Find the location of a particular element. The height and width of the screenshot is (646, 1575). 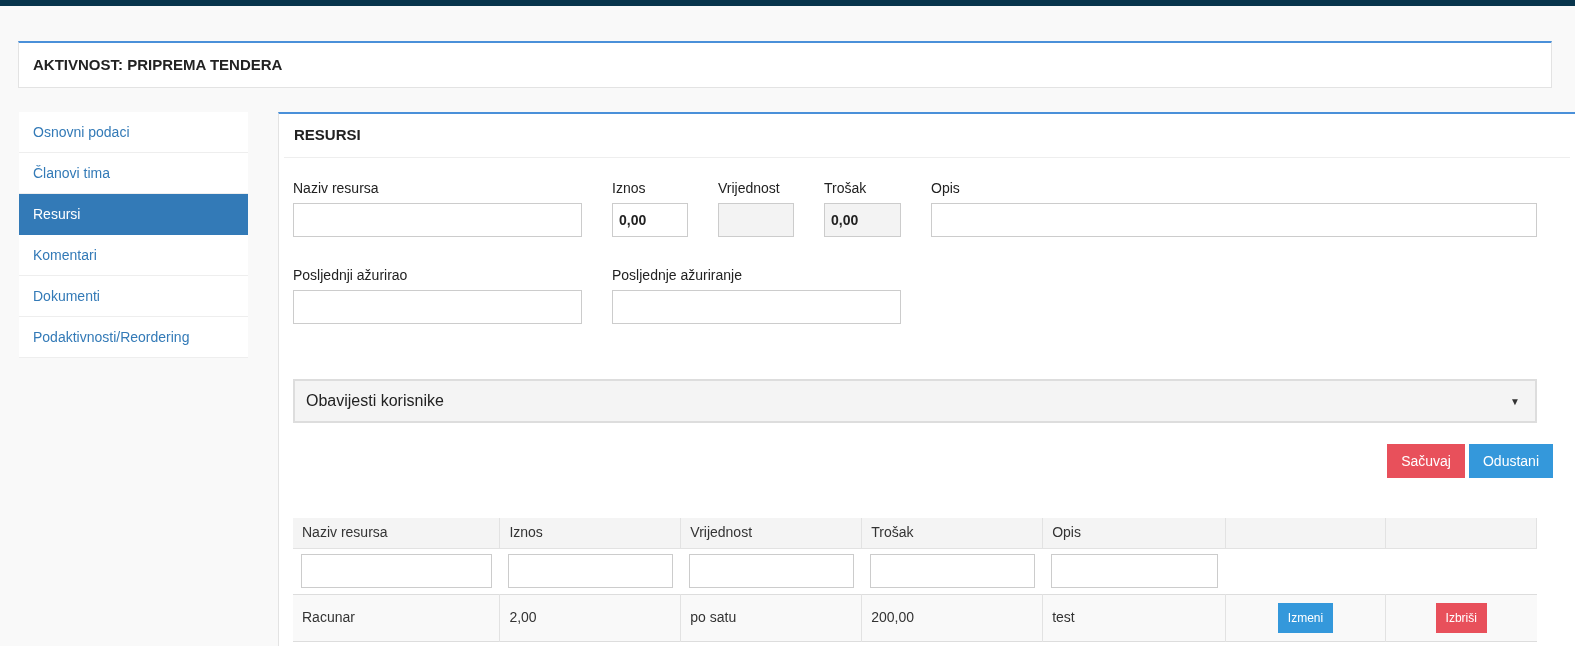

column-header: Naziv resursa is located at coordinates (396, 533).